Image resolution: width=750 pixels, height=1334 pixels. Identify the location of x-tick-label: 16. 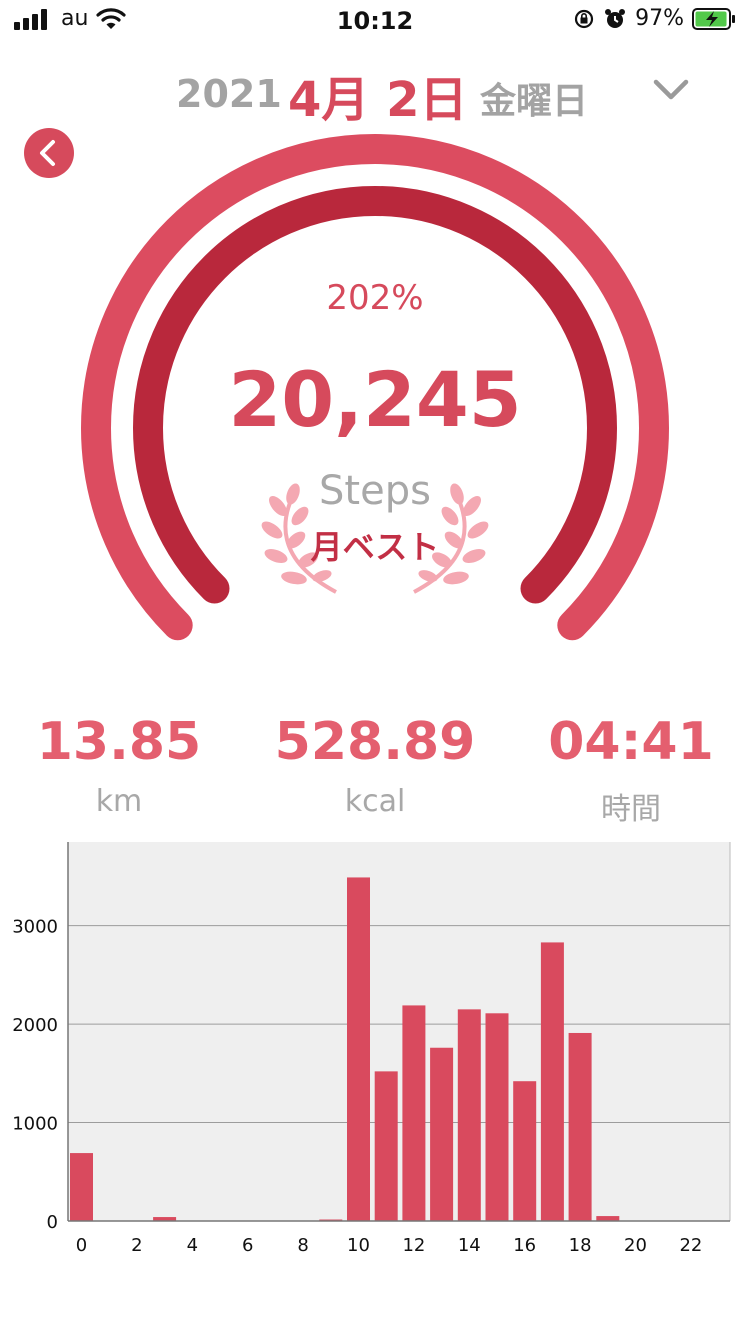
(524, 1245).